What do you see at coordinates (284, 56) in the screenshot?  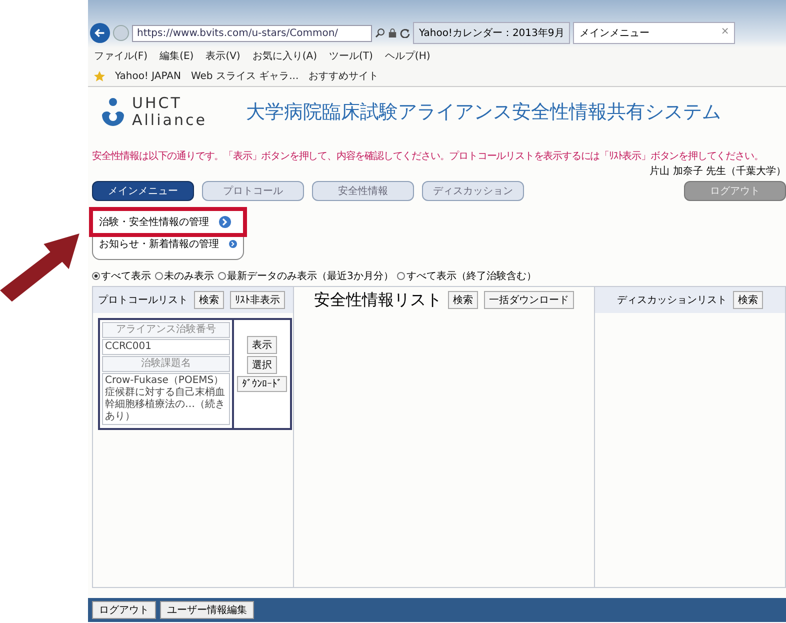 I see `menu-item: お気に入り(A)` at bounding box center [284, 56].